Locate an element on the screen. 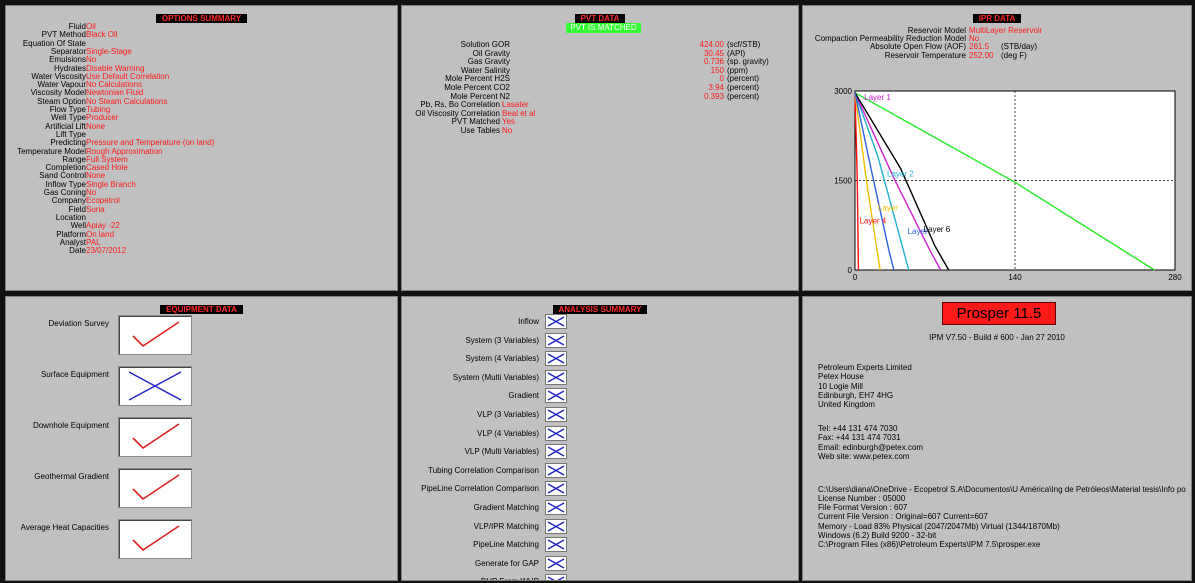 This screenshot has width=1195, height=583. product-name: Prosper 11.5 is located at coordinates (999, 313).